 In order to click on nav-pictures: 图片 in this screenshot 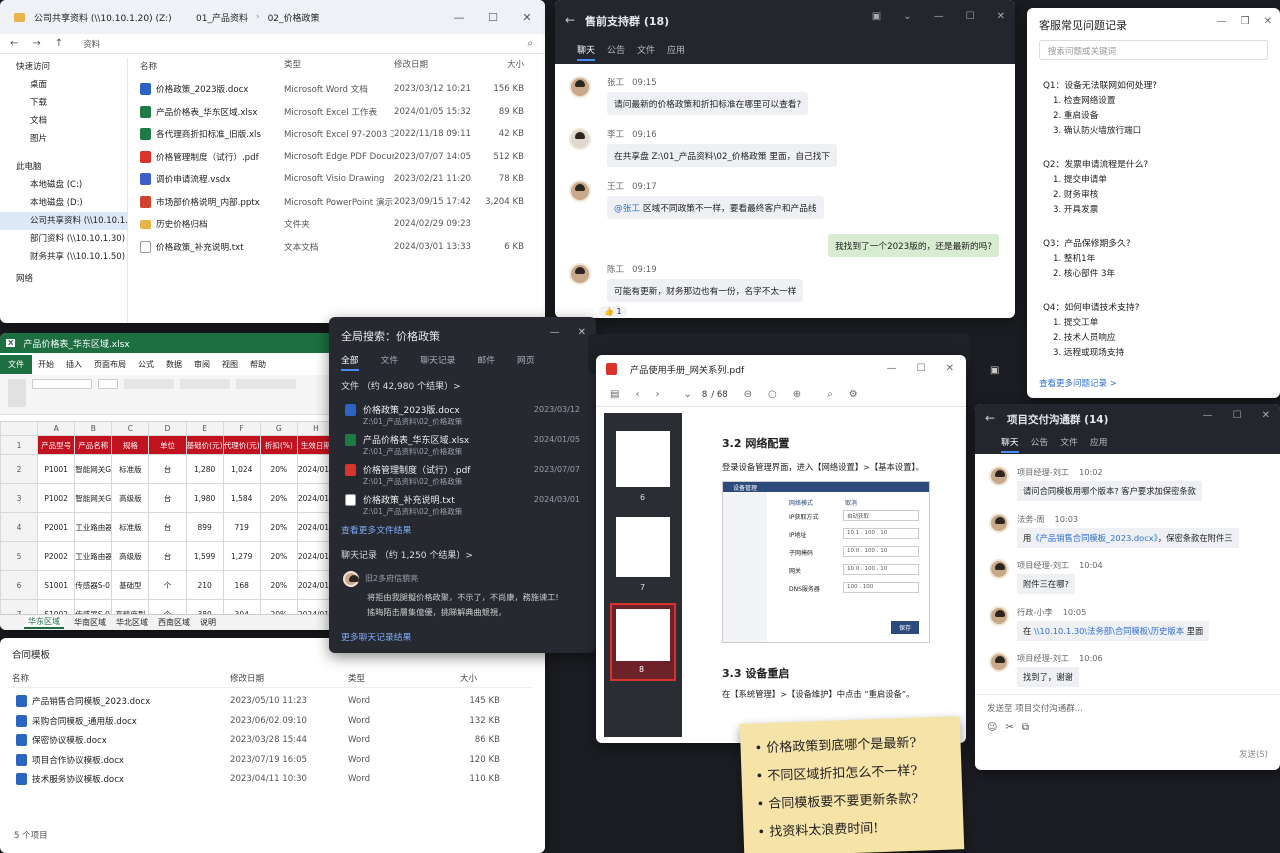, I will do `click(63, 139)`.